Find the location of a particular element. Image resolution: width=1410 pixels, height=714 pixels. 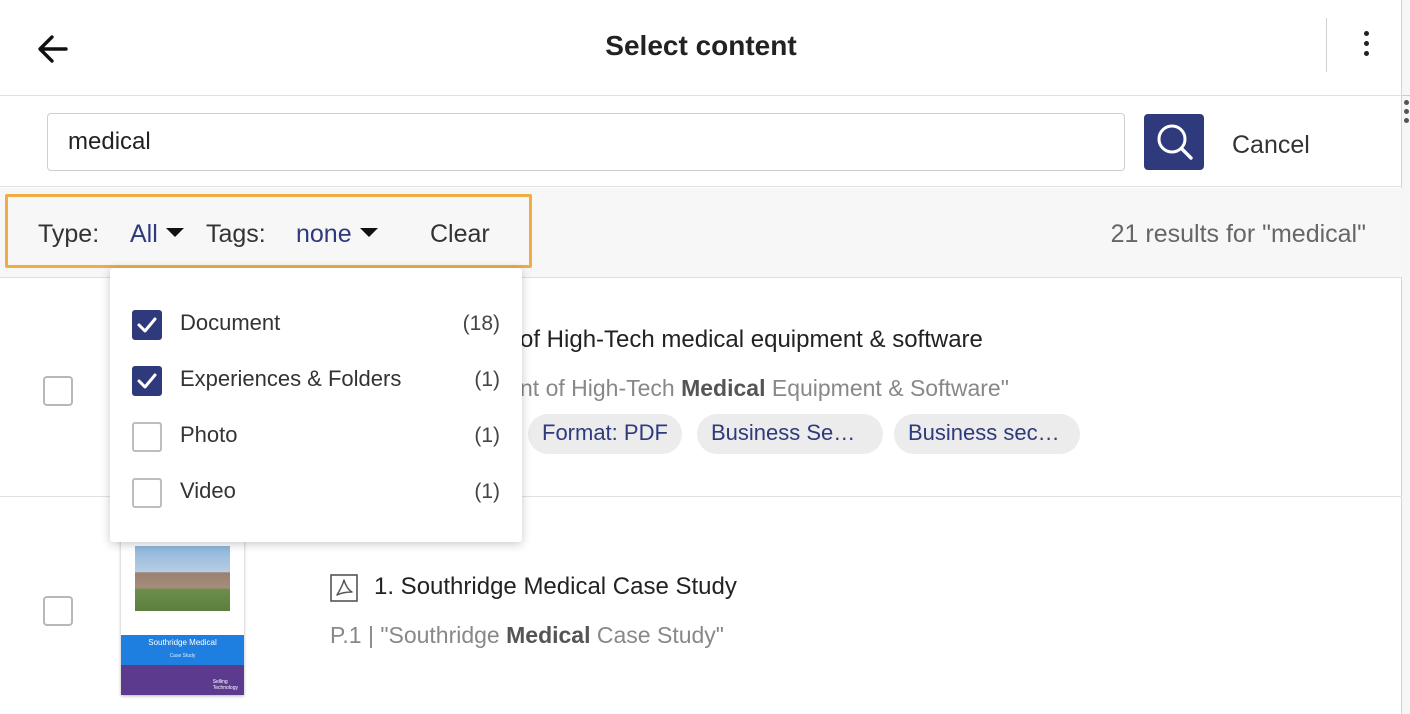

clear-filters-button: Clear is located at coordinates (460, 234).